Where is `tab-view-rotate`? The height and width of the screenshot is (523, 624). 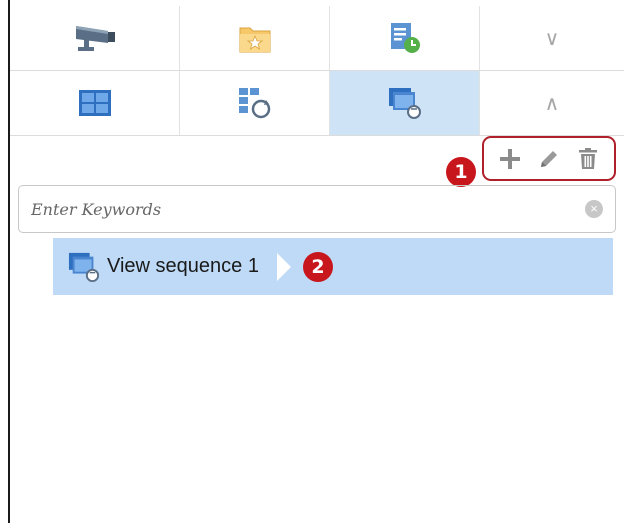
tab-view-rotate is located at coordinates (255, 103).